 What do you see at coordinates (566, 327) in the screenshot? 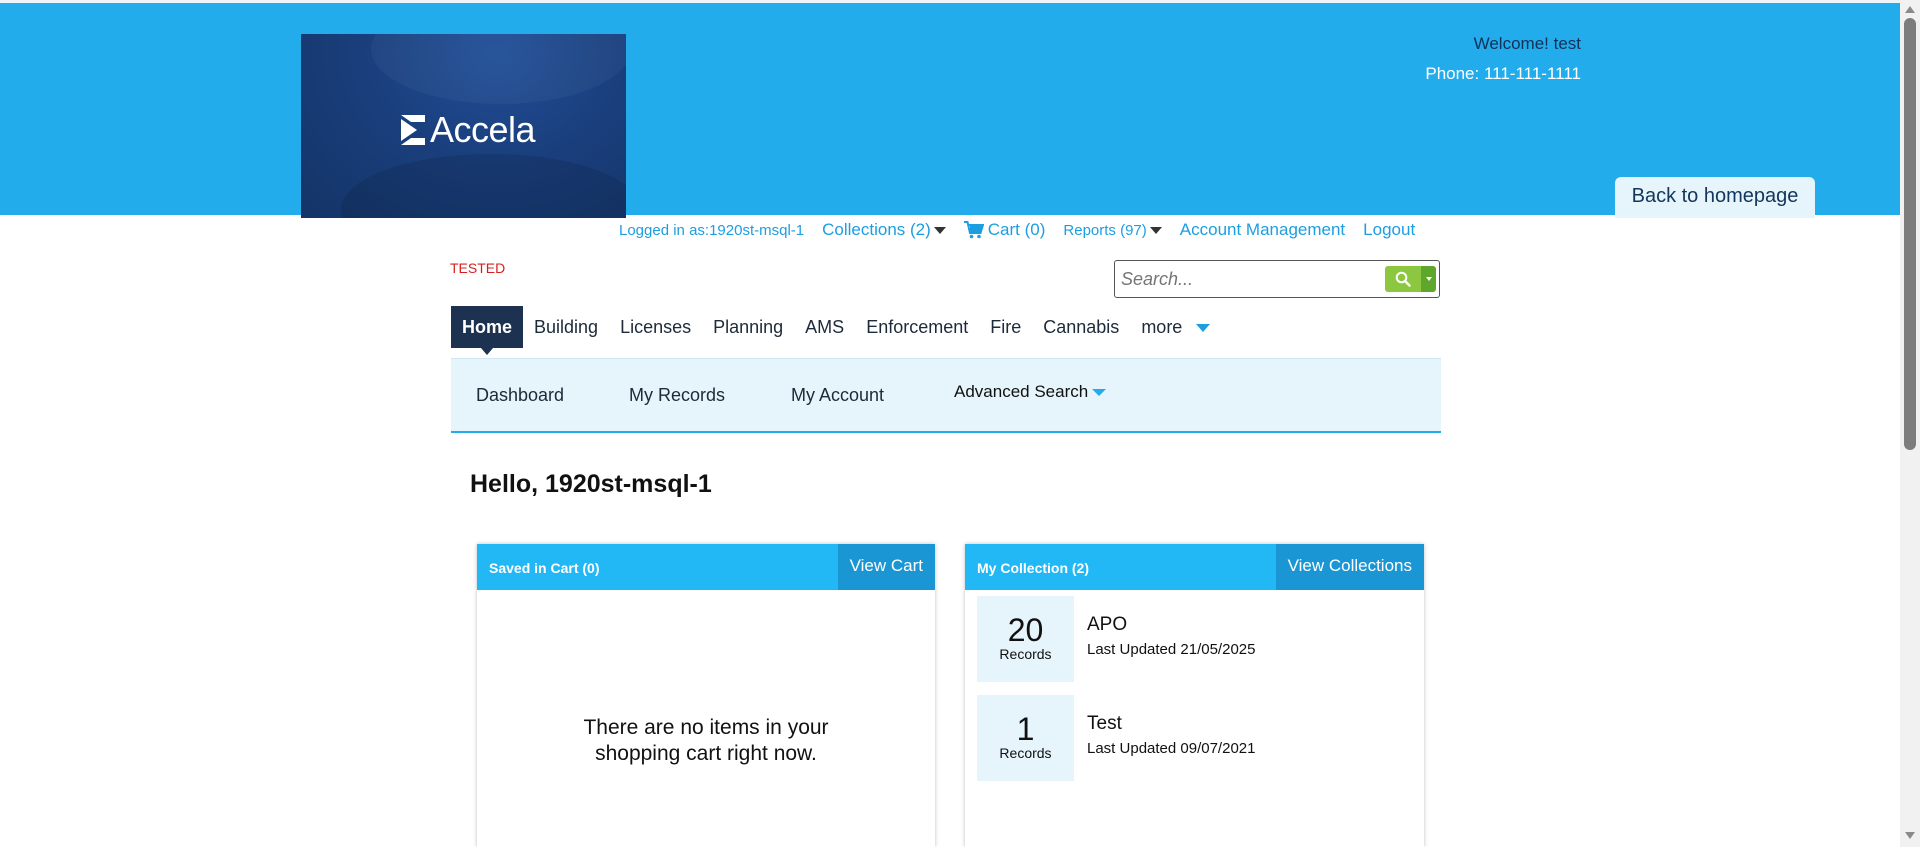
I see `nav-item-building: Building` at bounding box center [566, 327].